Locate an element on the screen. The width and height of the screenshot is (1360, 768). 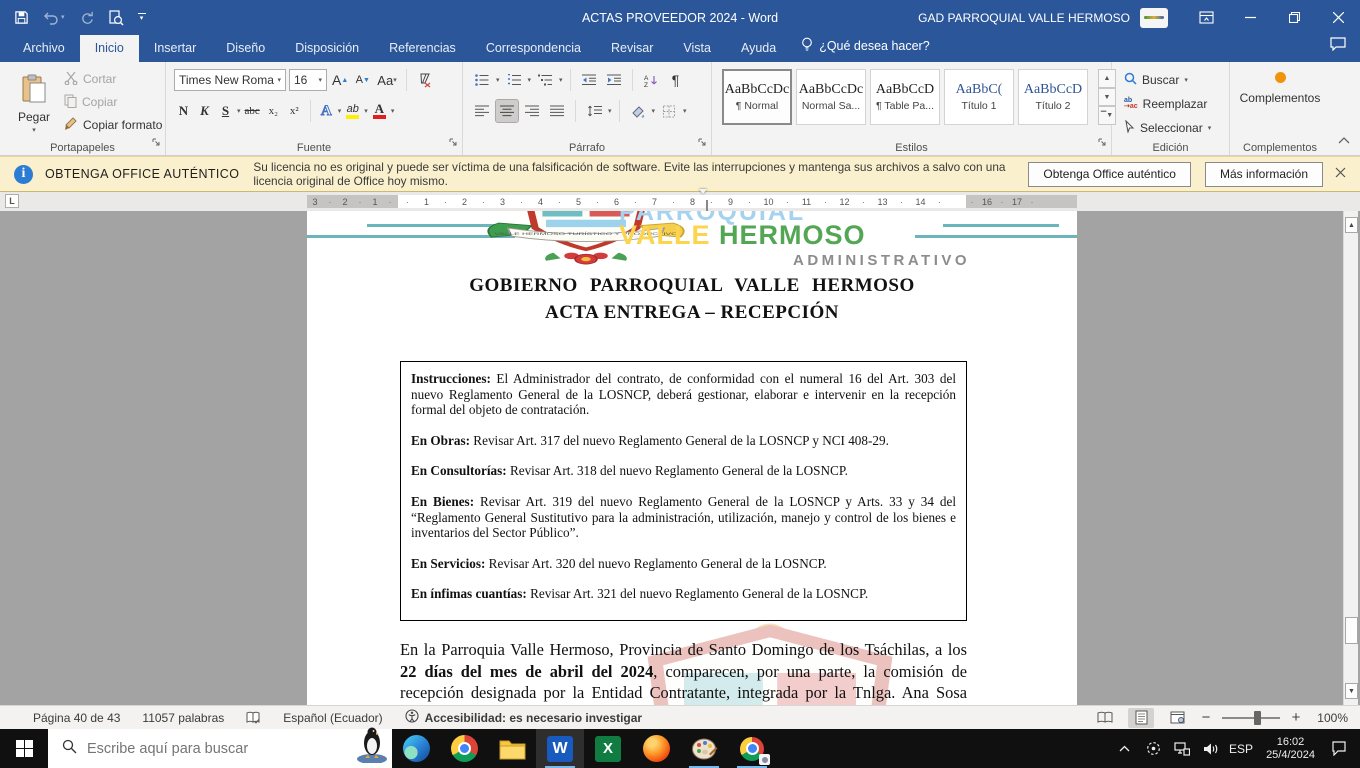
clear-formatting-button is located at coordinates (424, 80).